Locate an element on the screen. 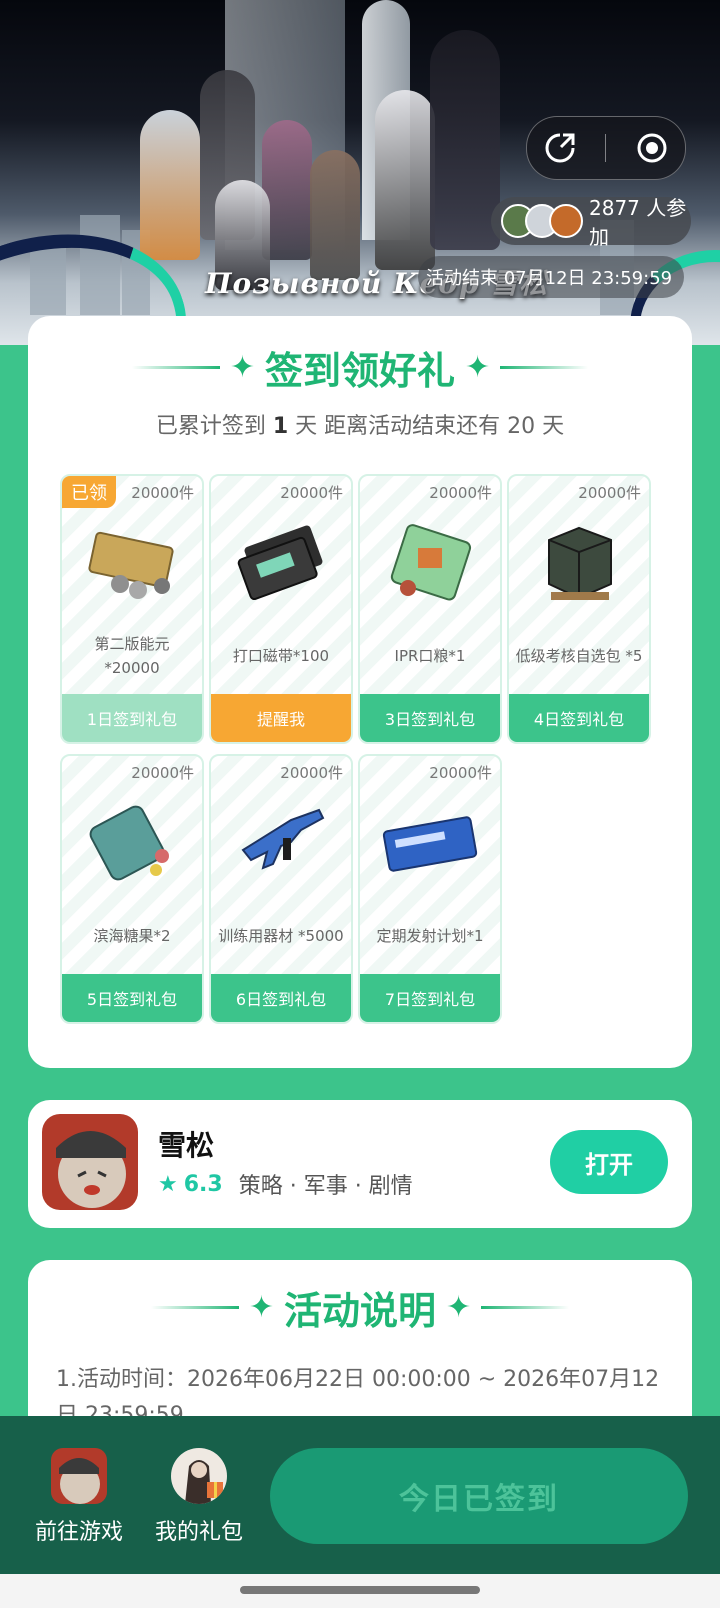 Image resolution: width=720 pixels, height=1608 pixels. event-end-time: 活动结束 07月12日 23:59:59 is located at coordinates (551, 277).